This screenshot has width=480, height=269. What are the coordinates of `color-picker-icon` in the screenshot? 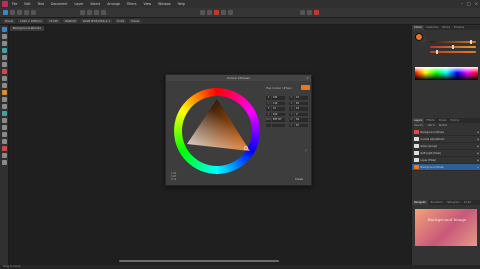 It's located at (4, 78).